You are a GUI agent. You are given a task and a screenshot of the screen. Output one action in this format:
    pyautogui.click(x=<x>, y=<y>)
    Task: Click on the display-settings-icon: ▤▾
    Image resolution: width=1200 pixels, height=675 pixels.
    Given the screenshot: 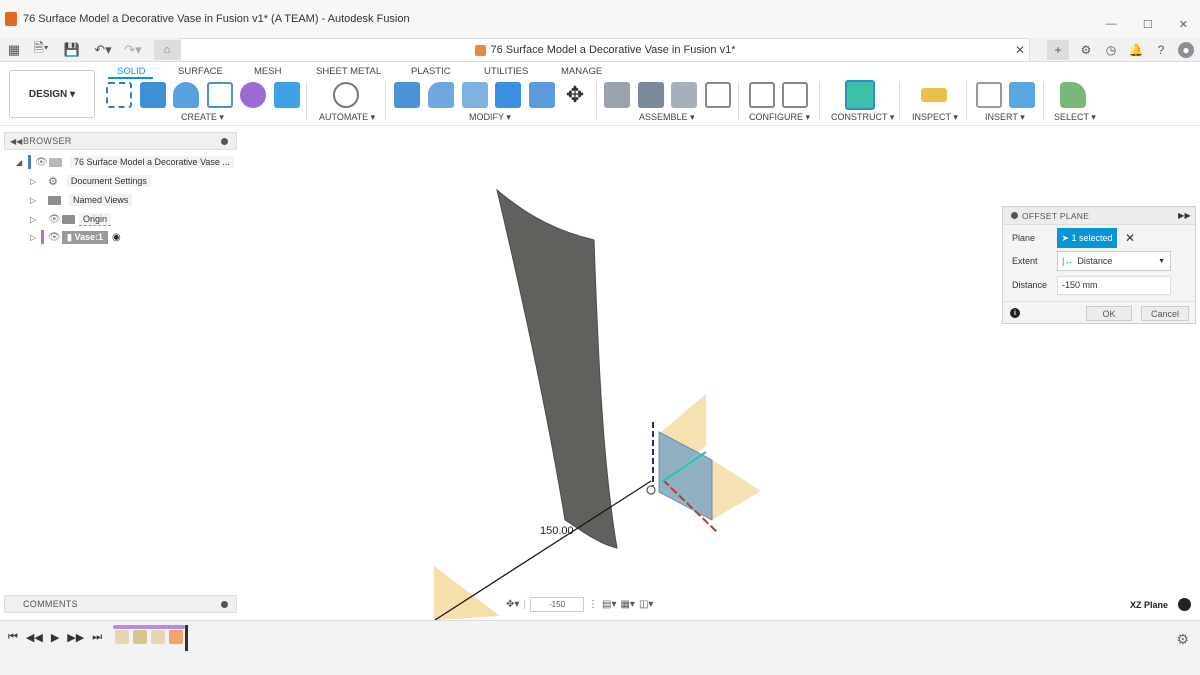 What is the action you would take?
    pyautogui.click(x=609, y=604)
    